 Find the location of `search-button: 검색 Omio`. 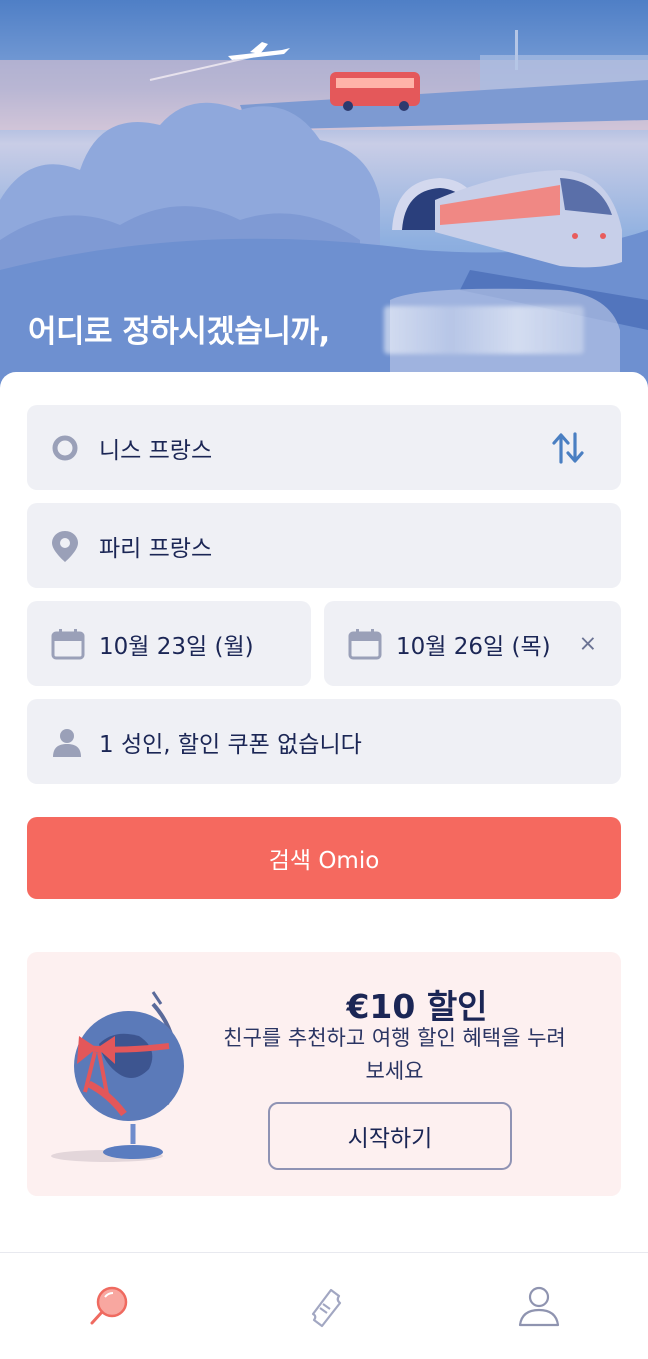

search-button: 검색 Omio is located at coordinates (324, 858).